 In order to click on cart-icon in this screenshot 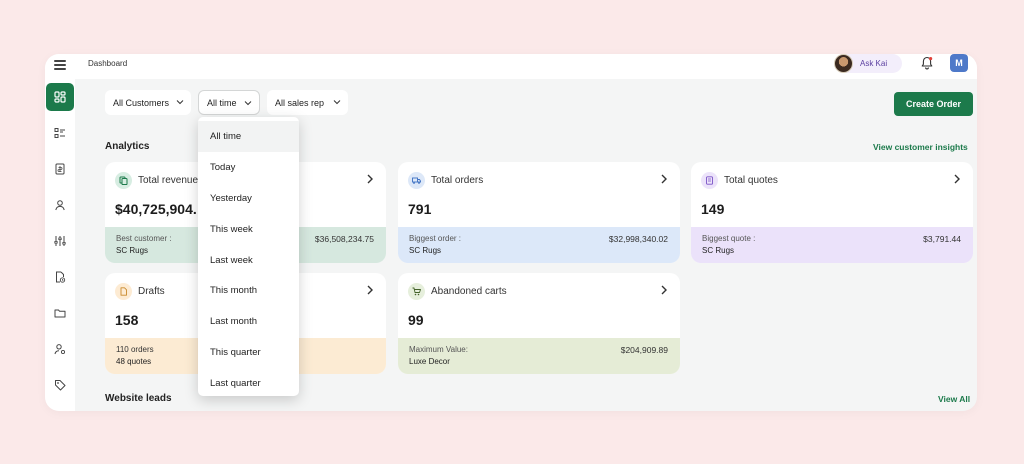, I will do `click(416, 291)`.